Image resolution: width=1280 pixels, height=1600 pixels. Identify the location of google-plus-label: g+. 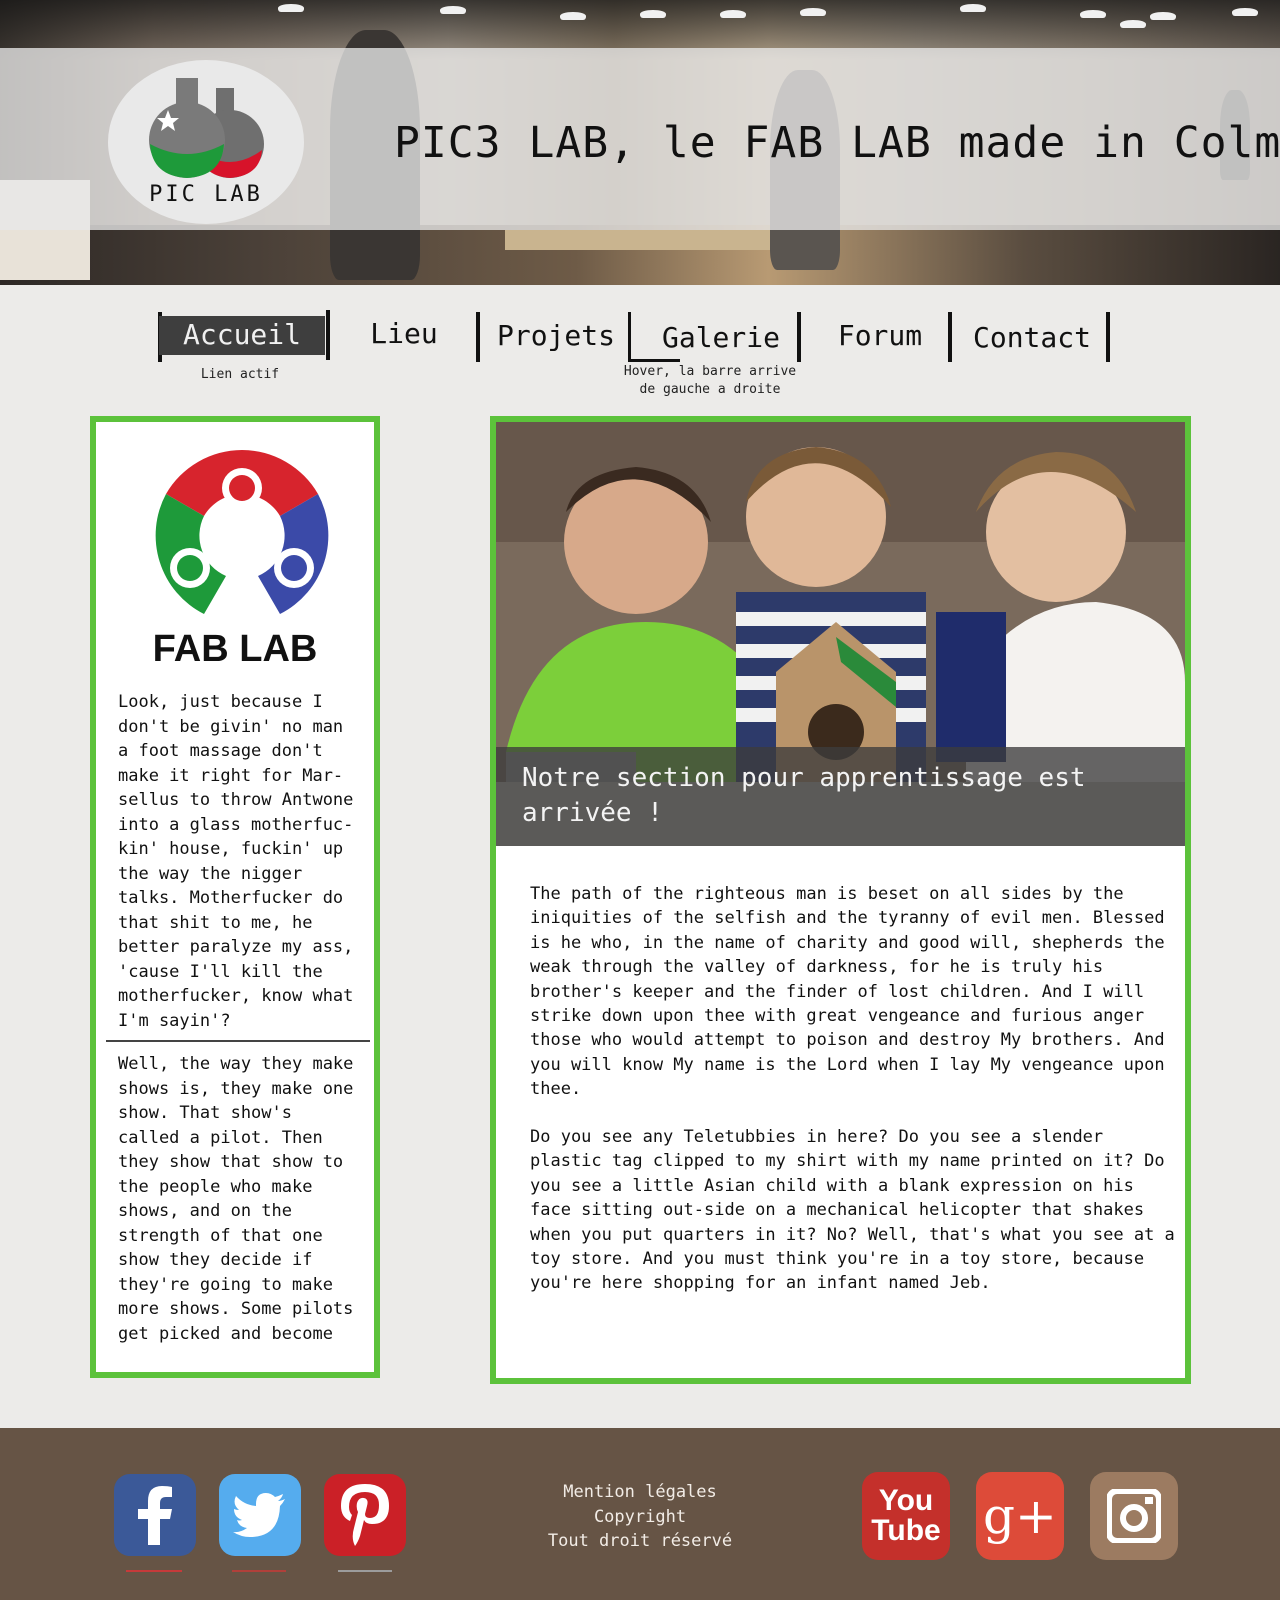
(1020, 1516).